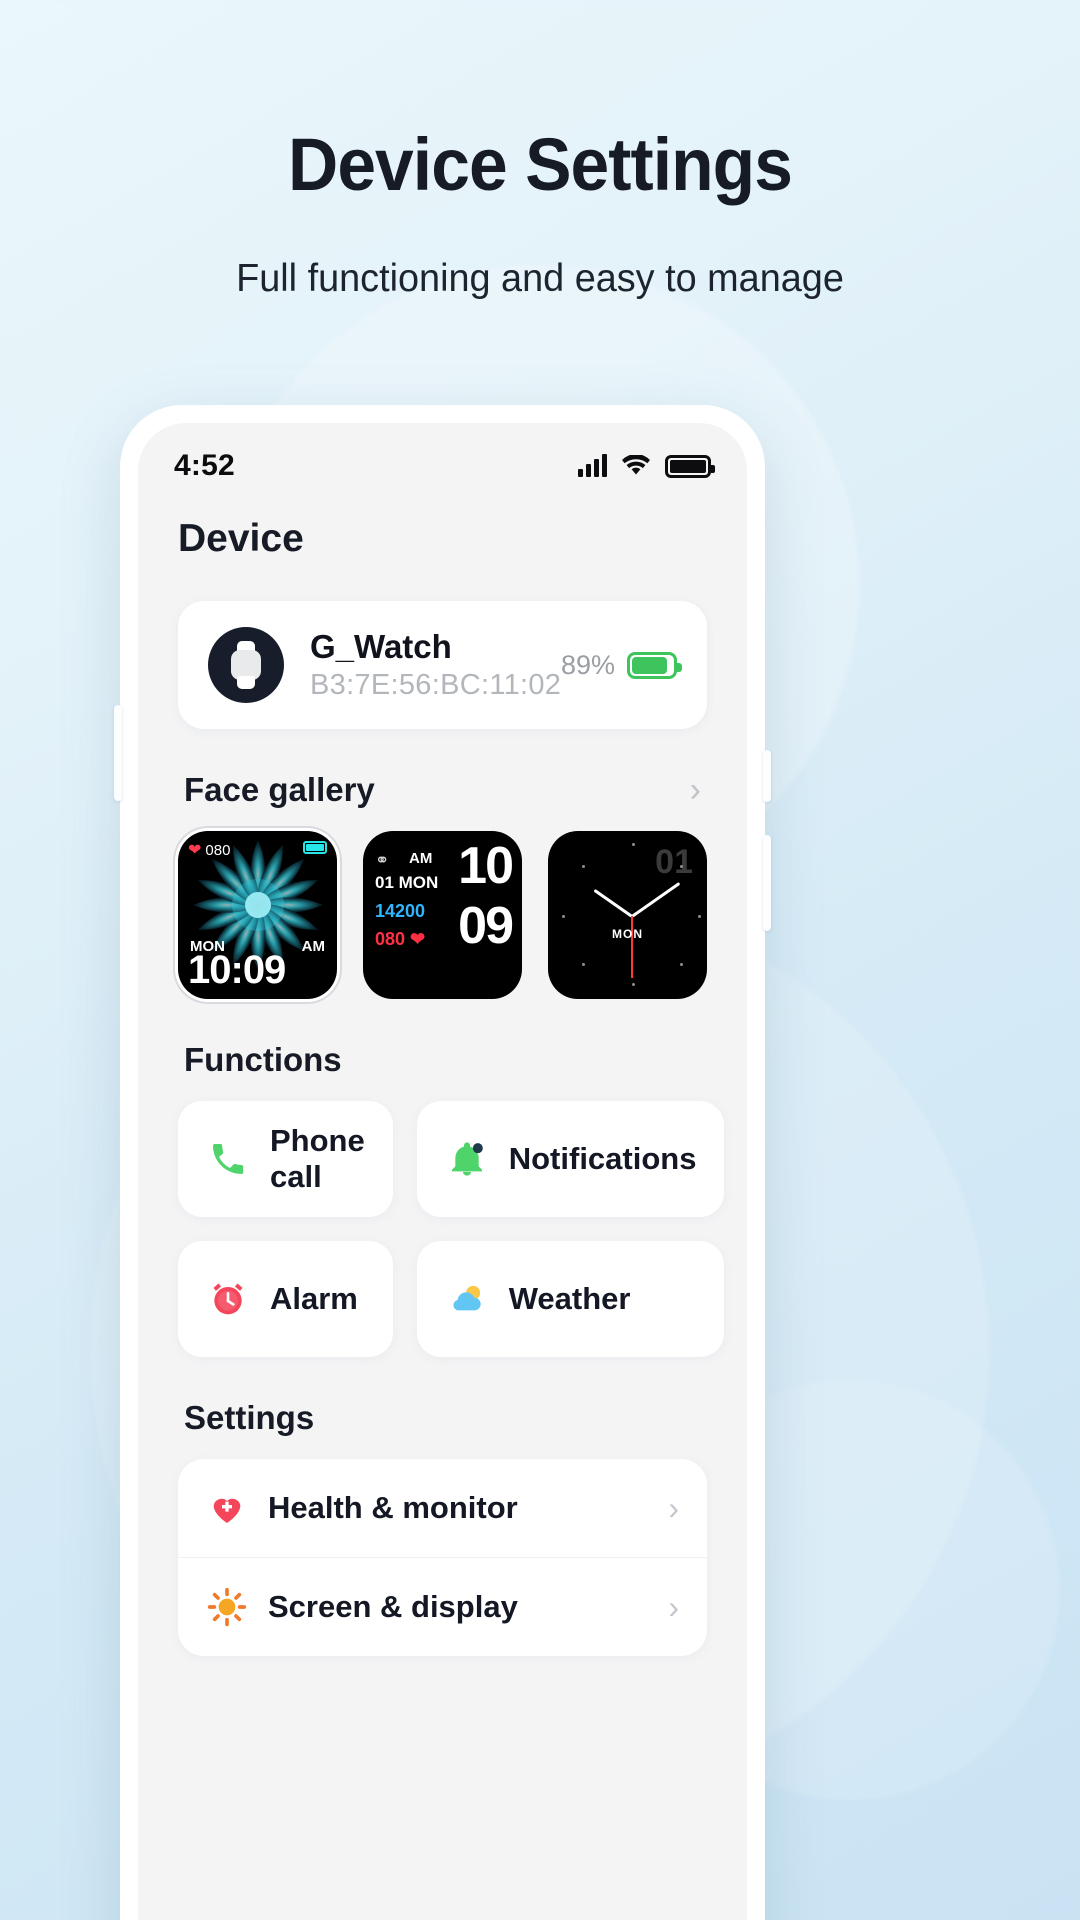 The height and width of the screenshot is (1920, 1080). Describe the element at coordinates (400, 911) in the screenshot. I see `face-steps: 14200` at that location.